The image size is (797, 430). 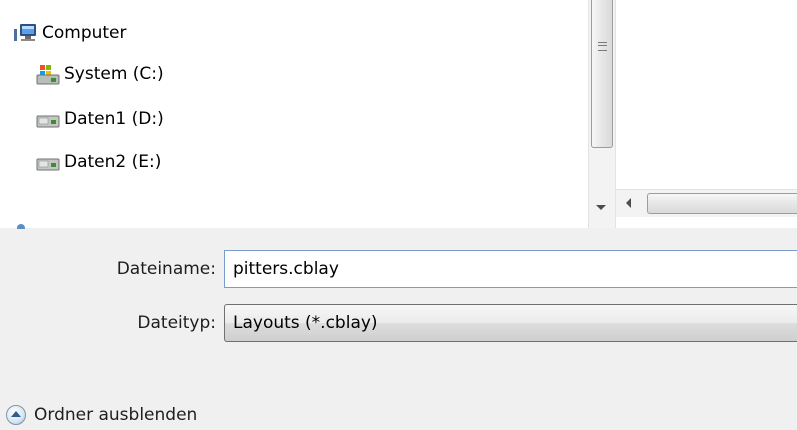 I want to click on tree-item-daten2: Daten2 (E:), so click(x=98, y=162).